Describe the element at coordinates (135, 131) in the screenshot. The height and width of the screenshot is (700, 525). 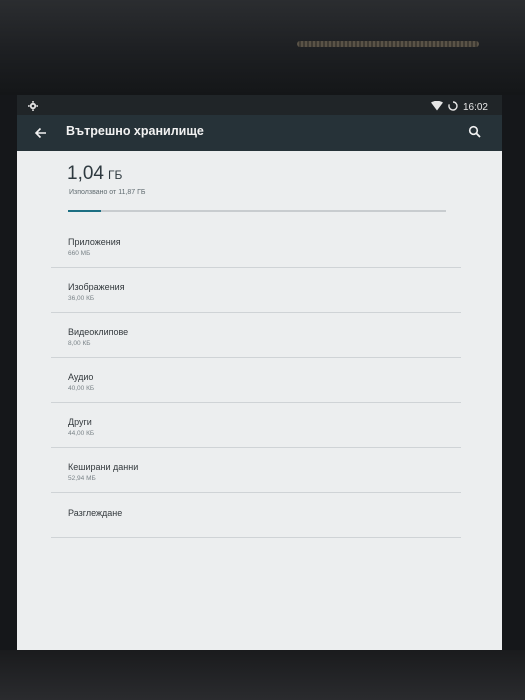
I see `page-title: Вътрешно хранилище` at that location.